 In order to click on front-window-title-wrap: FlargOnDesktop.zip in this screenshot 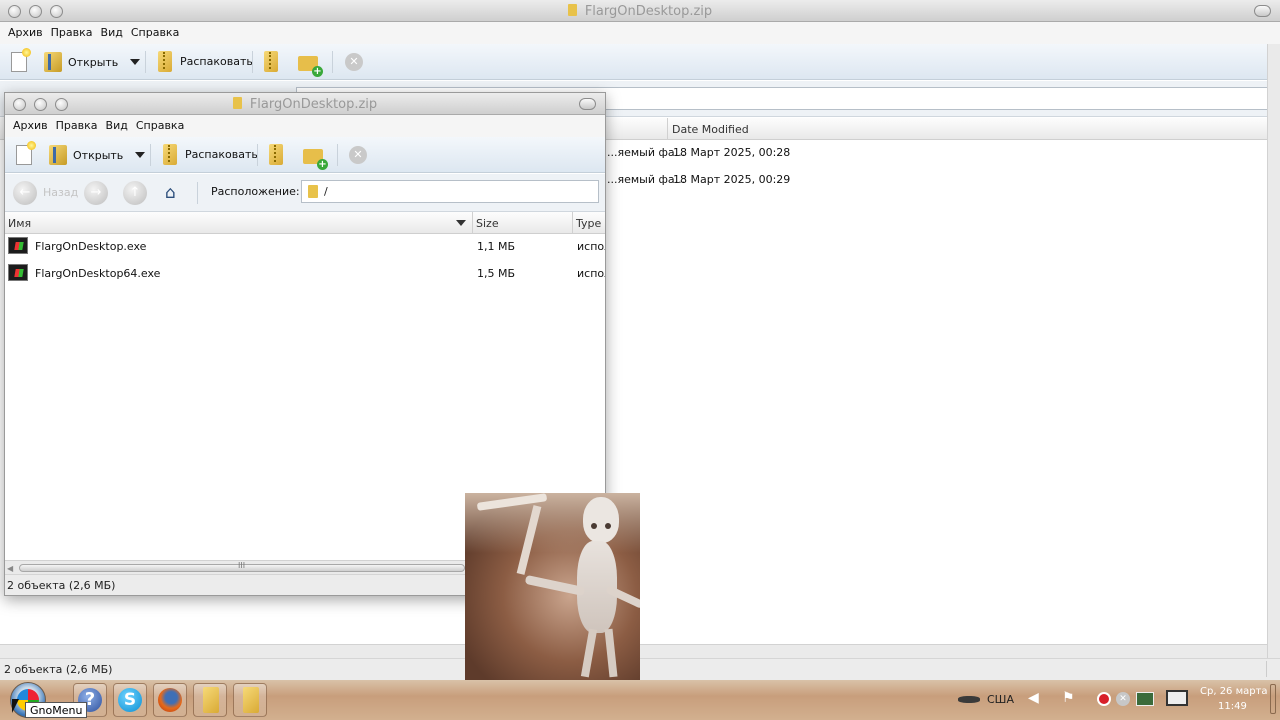, I will do `click(305, 104)`.